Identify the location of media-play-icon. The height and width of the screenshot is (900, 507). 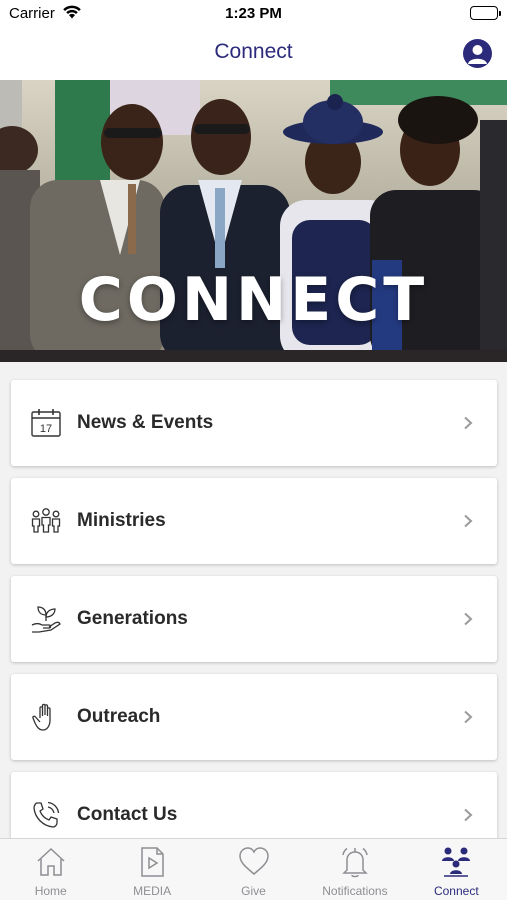
(152, 862).